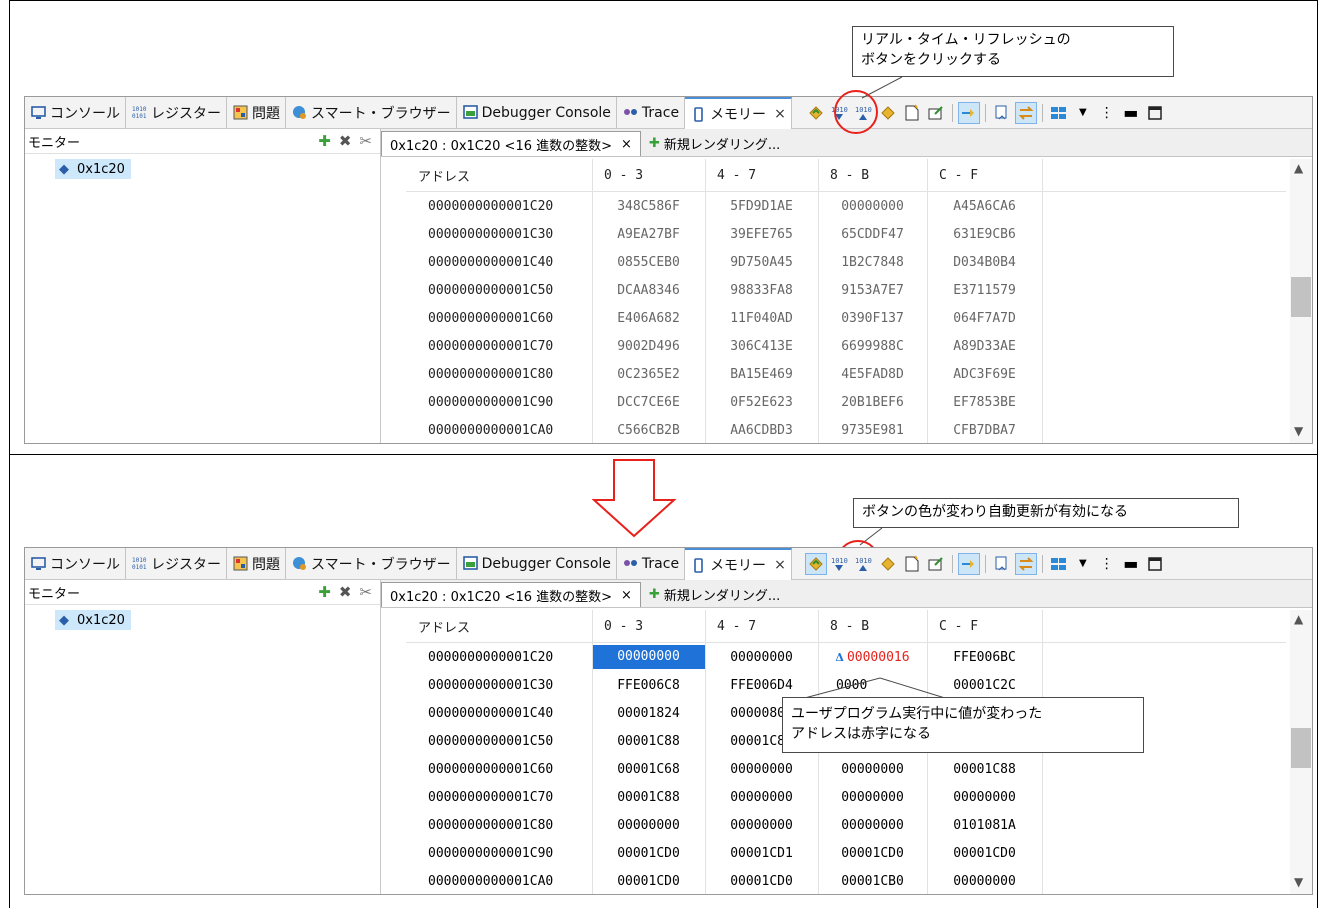 The image size is (1319, 908). I want to click on value-cell: CFB7DBA7, so click(984, 430).